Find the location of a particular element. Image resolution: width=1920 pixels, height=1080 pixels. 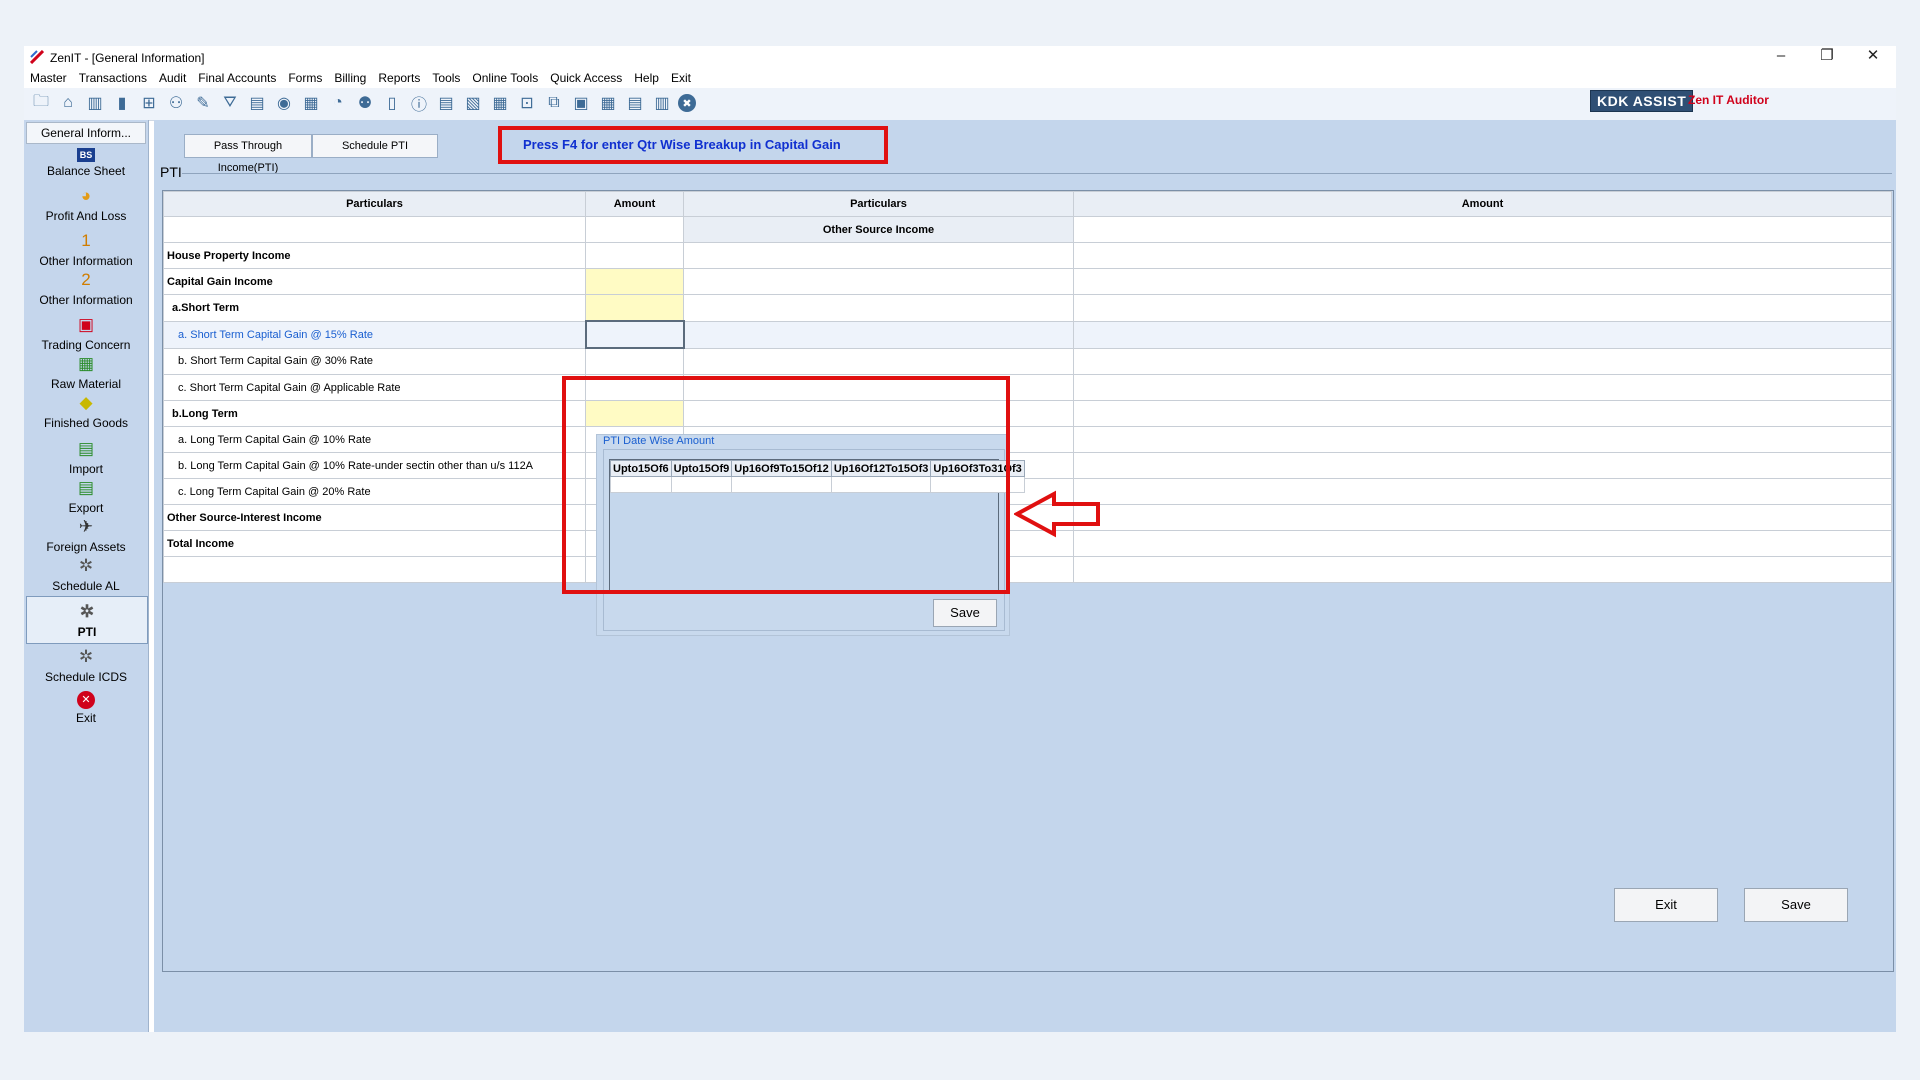

row-label: Capital Gain Income is located at coordinates (374, 281).